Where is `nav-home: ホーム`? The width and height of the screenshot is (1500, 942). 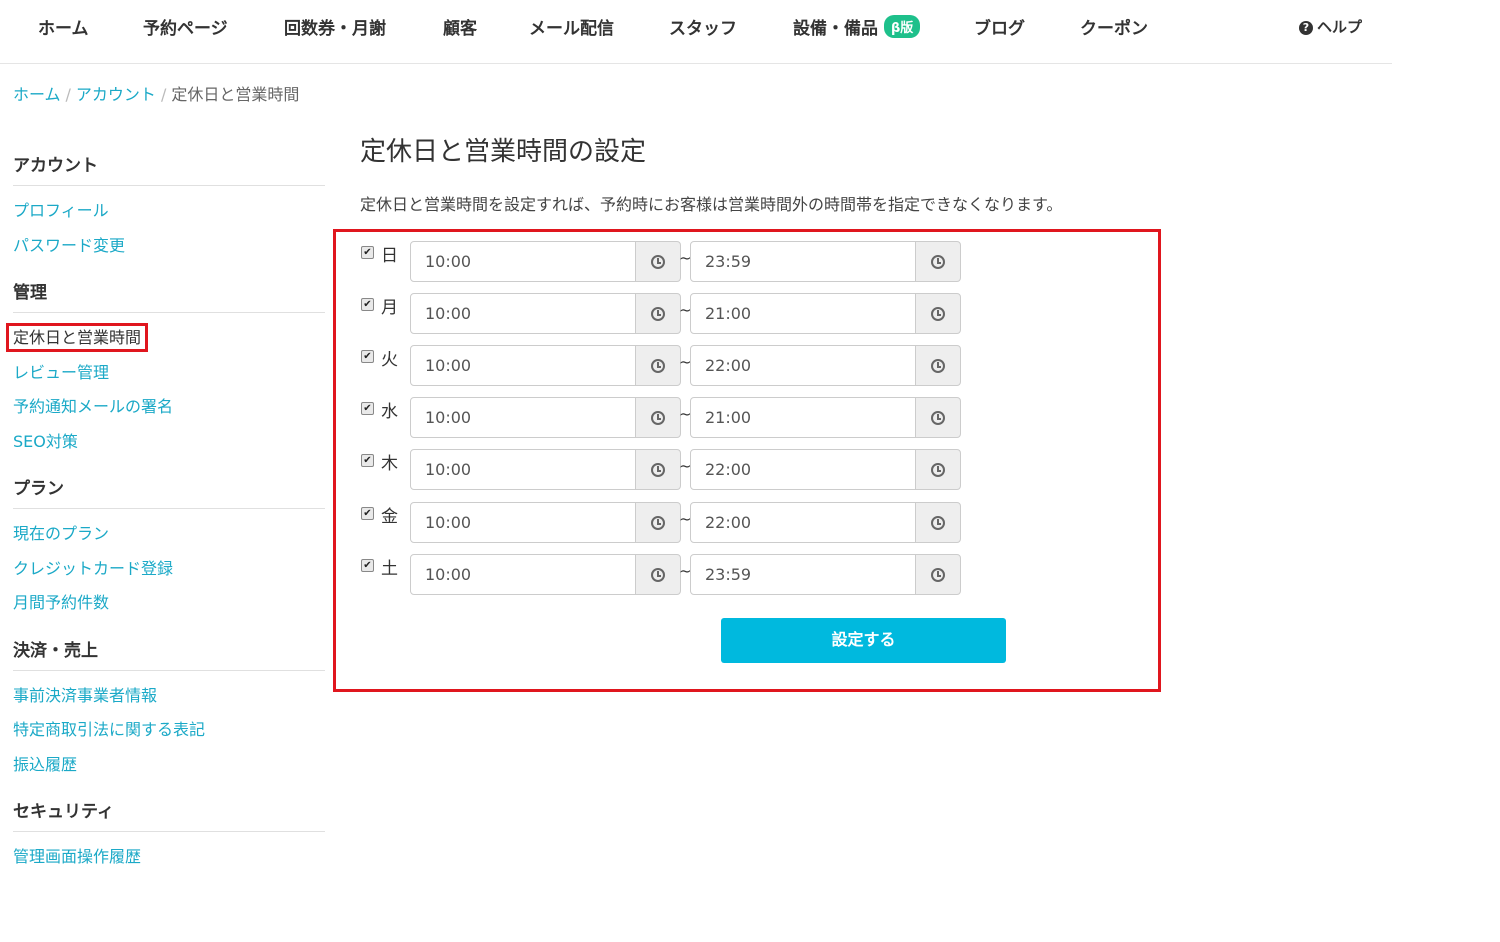
nav-home: ホーム is located at coordinates (63, 26).